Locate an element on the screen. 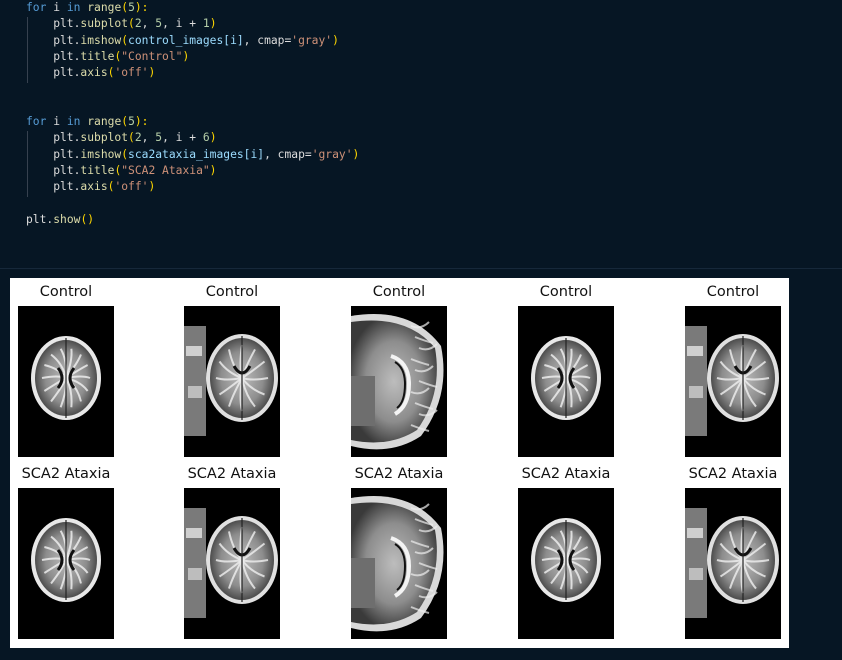  code-line: plt.title("SCA2 Ataxia") is located at coordinates (121, 170).